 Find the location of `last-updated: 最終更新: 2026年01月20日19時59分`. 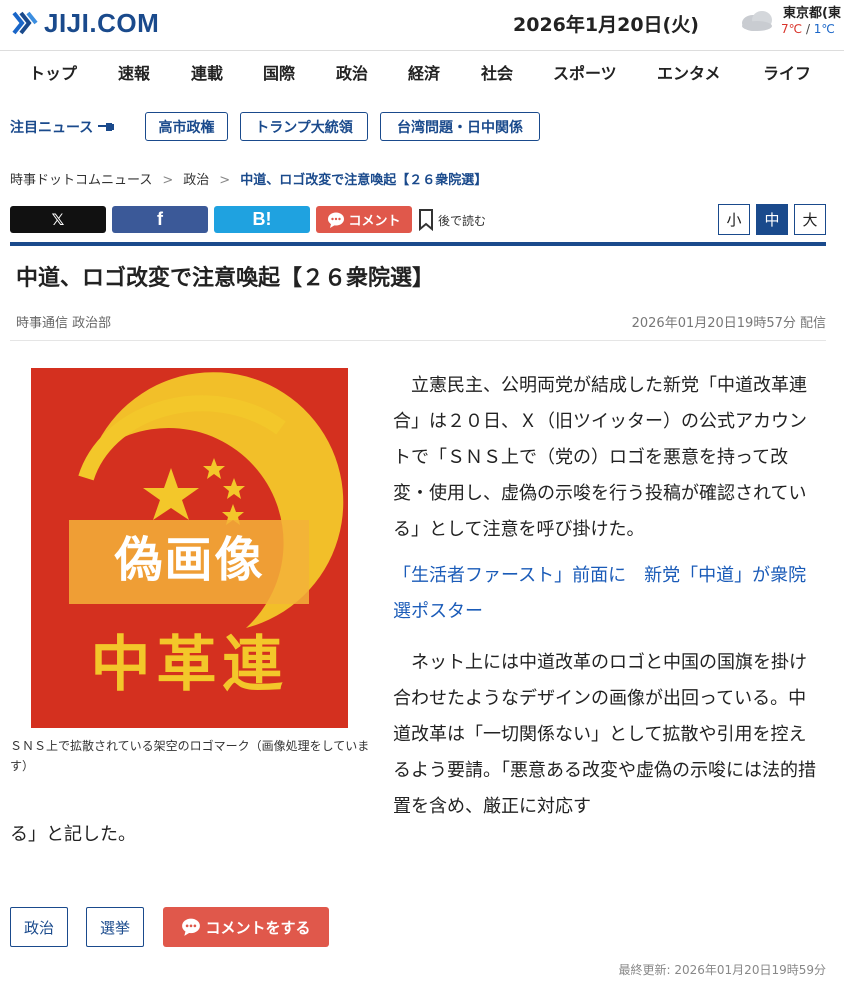

last-updated: 最終更新: 2026年01月20日19時59分 is located at coordinates (722, 970).